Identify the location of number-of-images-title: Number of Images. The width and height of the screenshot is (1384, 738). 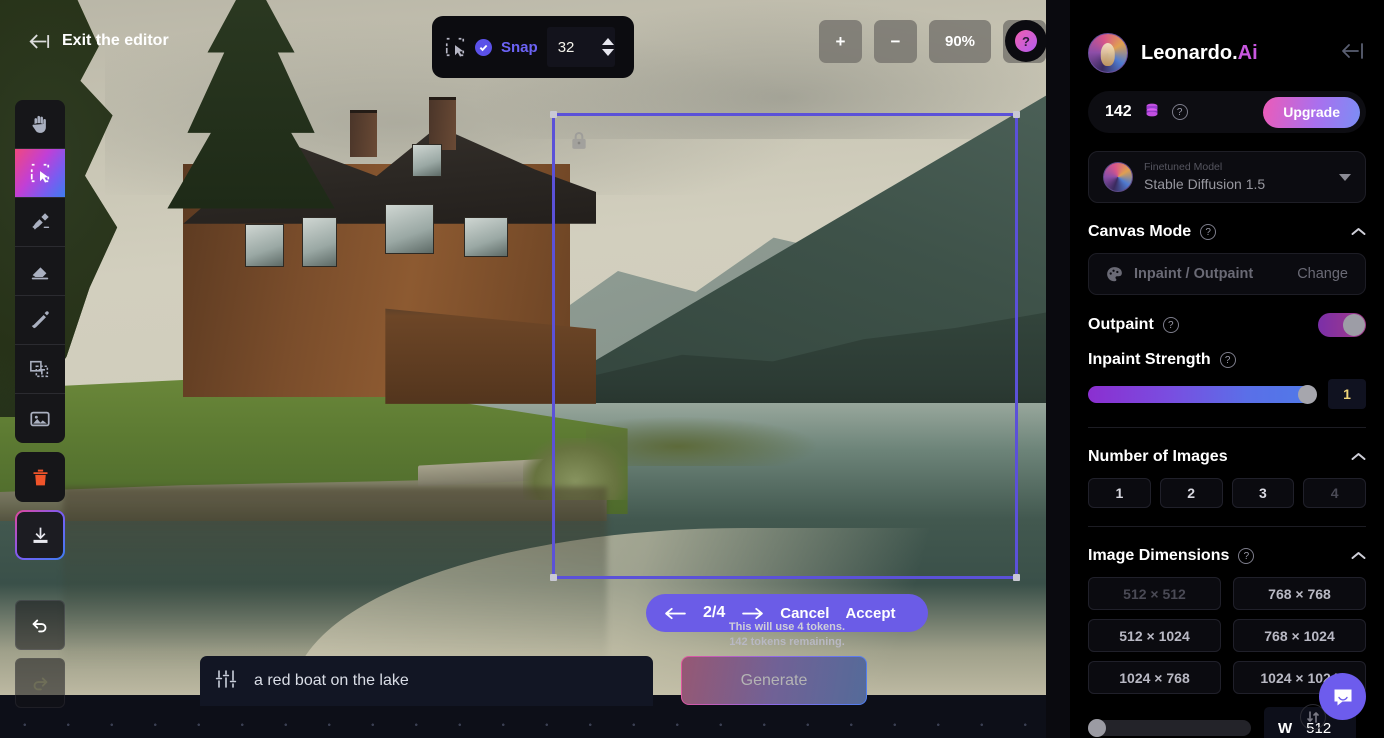
(1158, 456).